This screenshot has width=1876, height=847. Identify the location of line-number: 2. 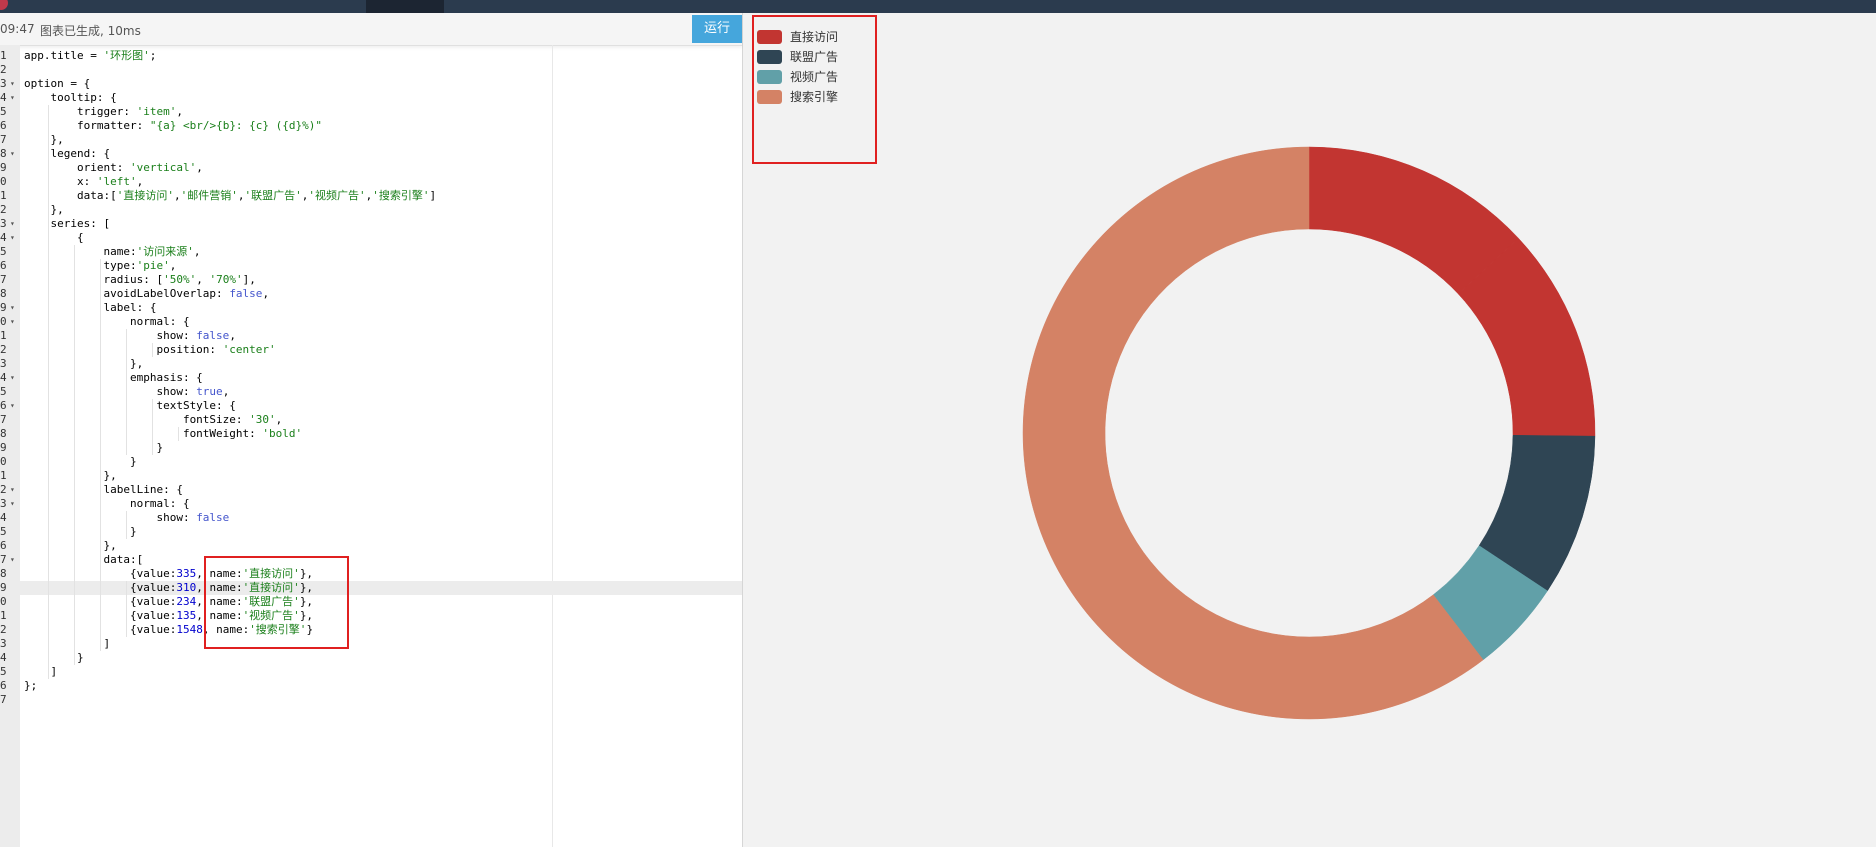
(3, 69).